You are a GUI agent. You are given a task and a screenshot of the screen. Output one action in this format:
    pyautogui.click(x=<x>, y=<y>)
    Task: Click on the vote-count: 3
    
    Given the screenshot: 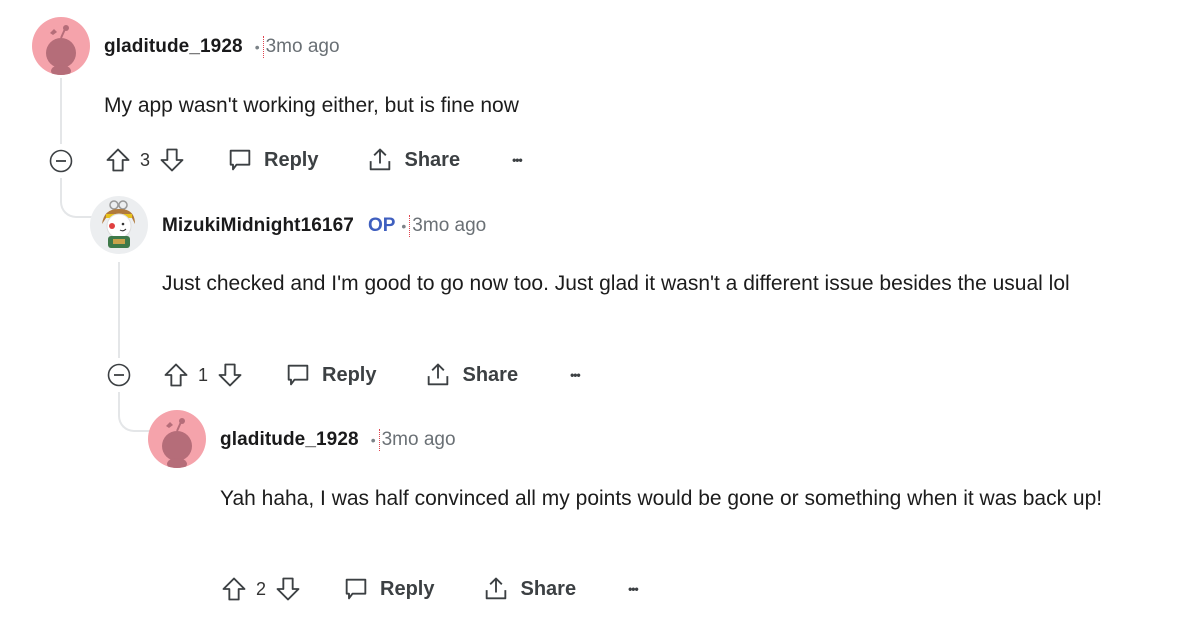 What is the action you would take?
    pyautogui.click(x=145, y=159)
    